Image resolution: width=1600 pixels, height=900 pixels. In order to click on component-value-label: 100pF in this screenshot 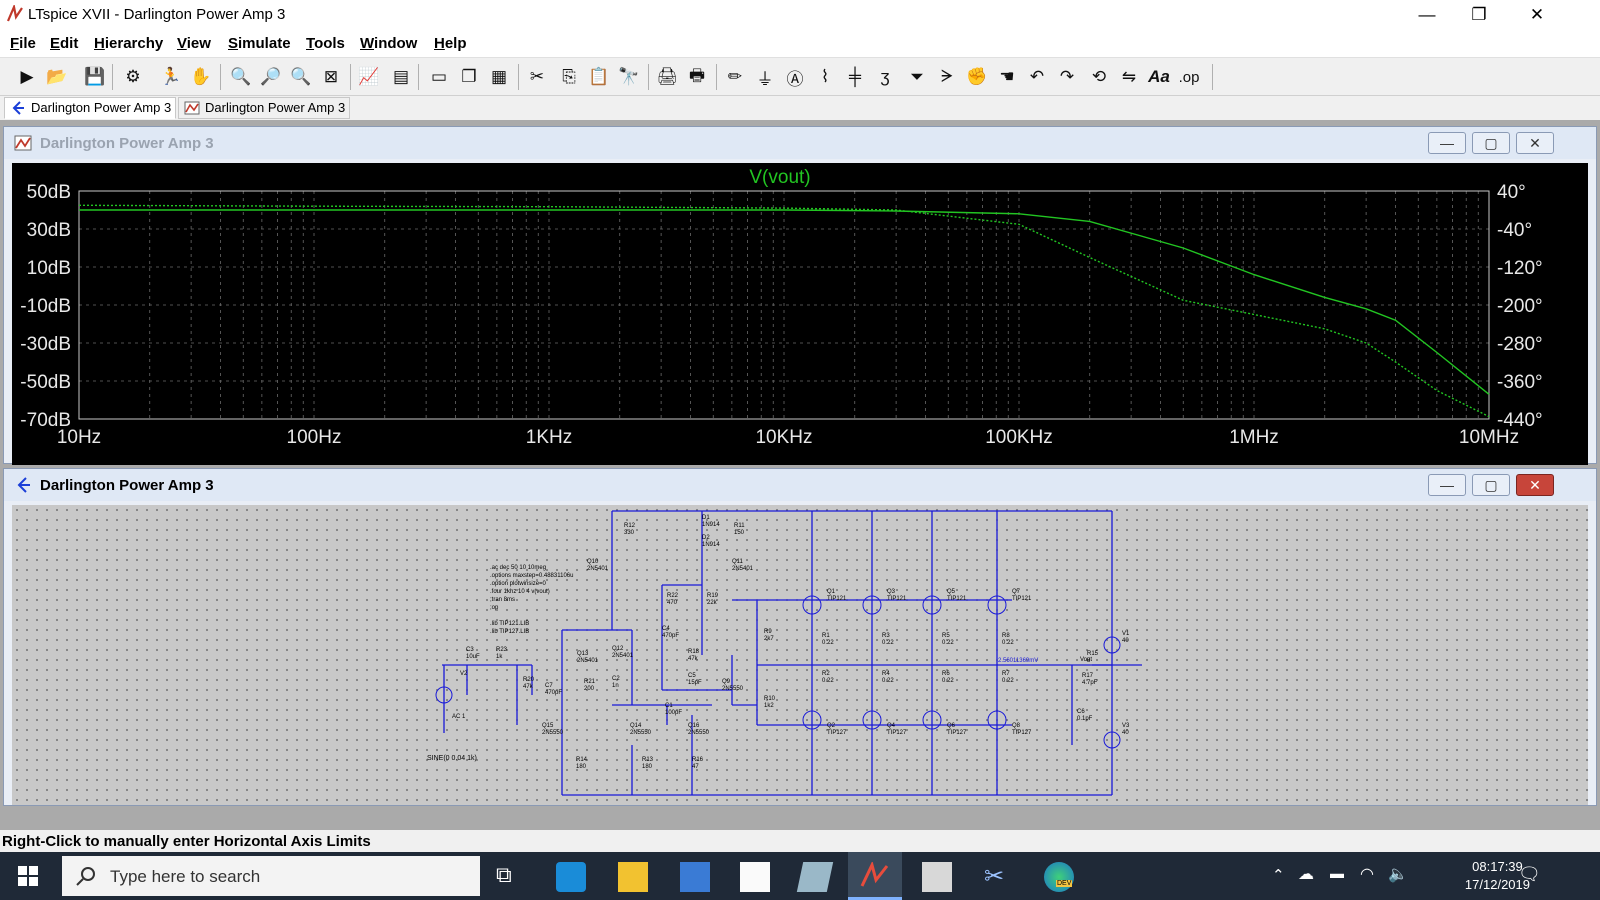, I will do `click(673, 713)`.